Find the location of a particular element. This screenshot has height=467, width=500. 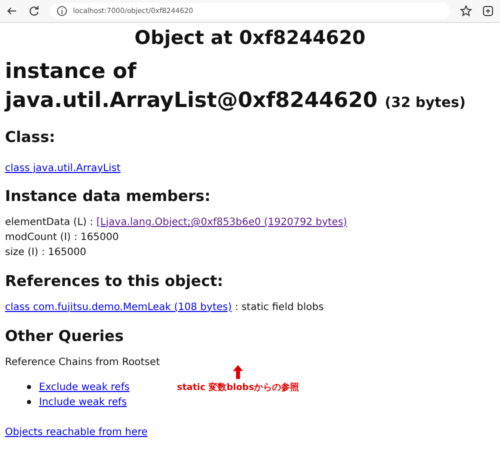

section-heading: References to this object: is located at coordinates (114, 281).